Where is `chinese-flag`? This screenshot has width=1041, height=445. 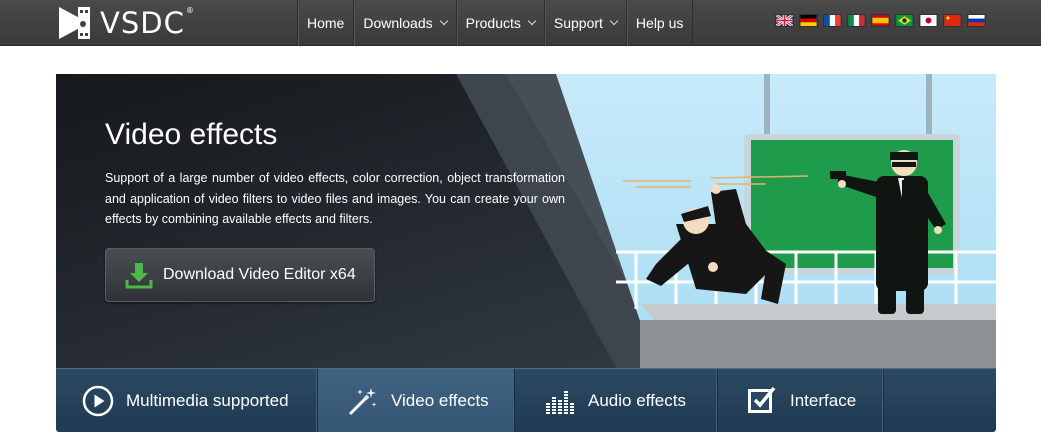
chinese-flag is located at coordinates (952, 20).